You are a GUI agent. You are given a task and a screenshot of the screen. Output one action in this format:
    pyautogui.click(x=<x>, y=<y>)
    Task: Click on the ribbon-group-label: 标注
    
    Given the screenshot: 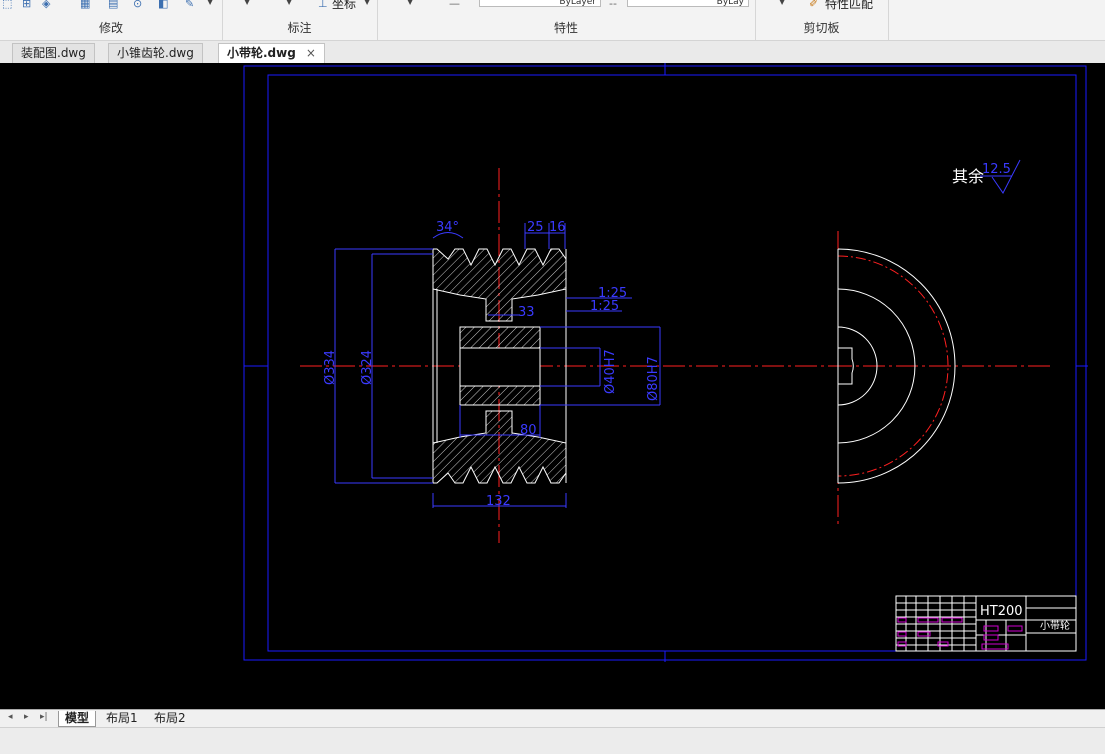 What is the action you would take?
    pyautogui.click(x=299, y=28)
    